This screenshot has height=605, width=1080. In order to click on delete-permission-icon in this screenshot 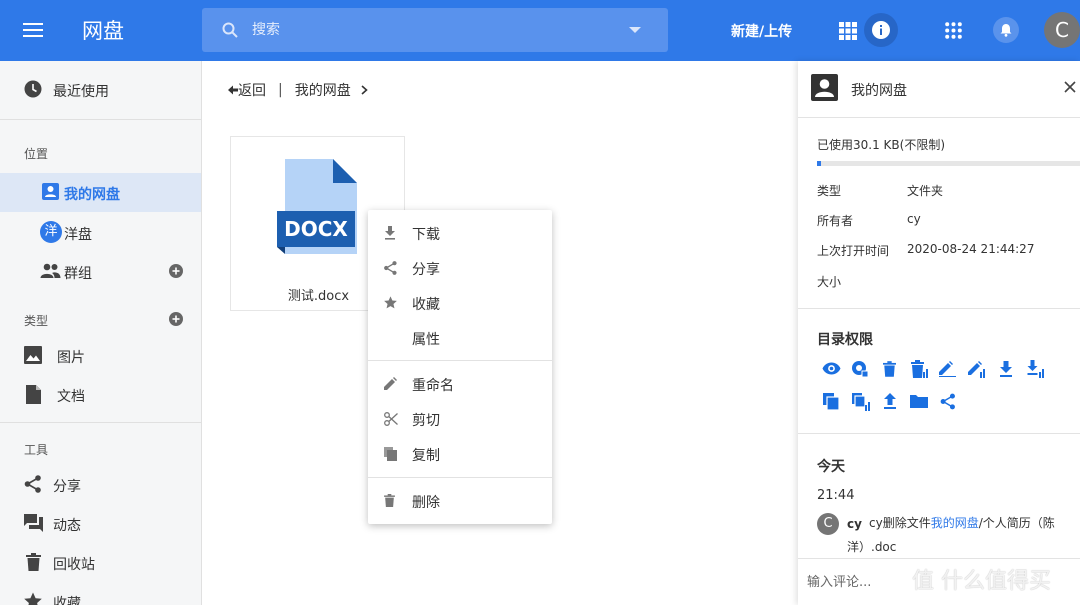, I will do `click(889, 369)`.